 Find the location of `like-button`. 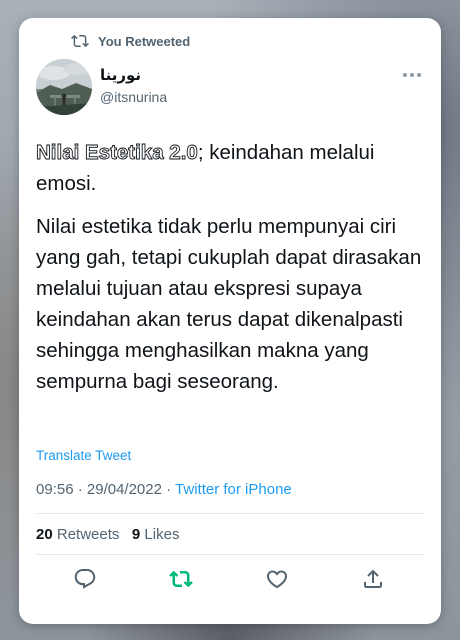

like-button is located at coordinates (277, 579).